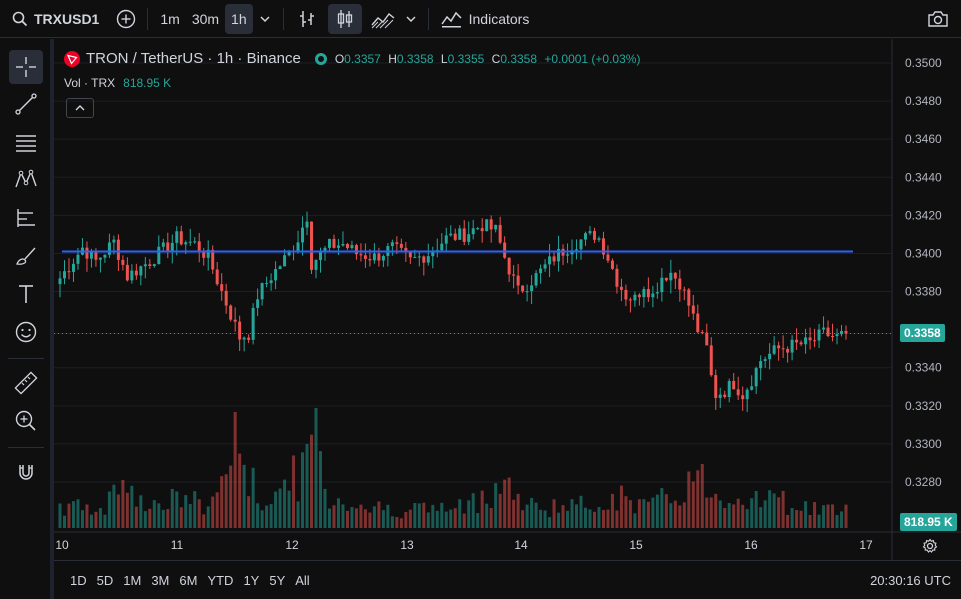  What do you see at coordinates (132, 580) in the screenshot?
I see `range-1m: 1M` at bounding box center [132, 580].